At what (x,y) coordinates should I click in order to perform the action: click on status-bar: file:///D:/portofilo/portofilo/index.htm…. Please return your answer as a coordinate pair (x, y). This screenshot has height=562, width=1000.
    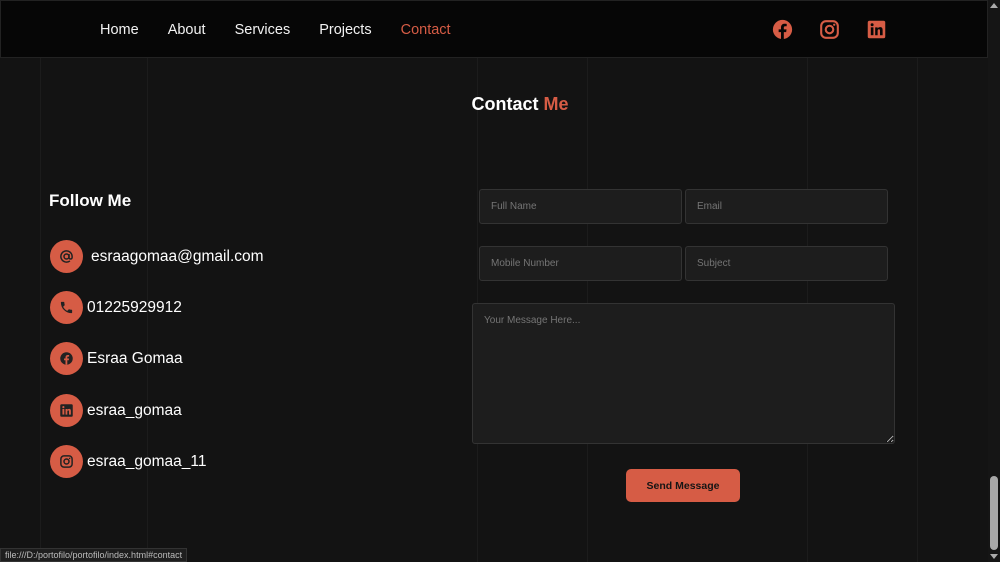
    Looking at the image, I should click on (94, 555).